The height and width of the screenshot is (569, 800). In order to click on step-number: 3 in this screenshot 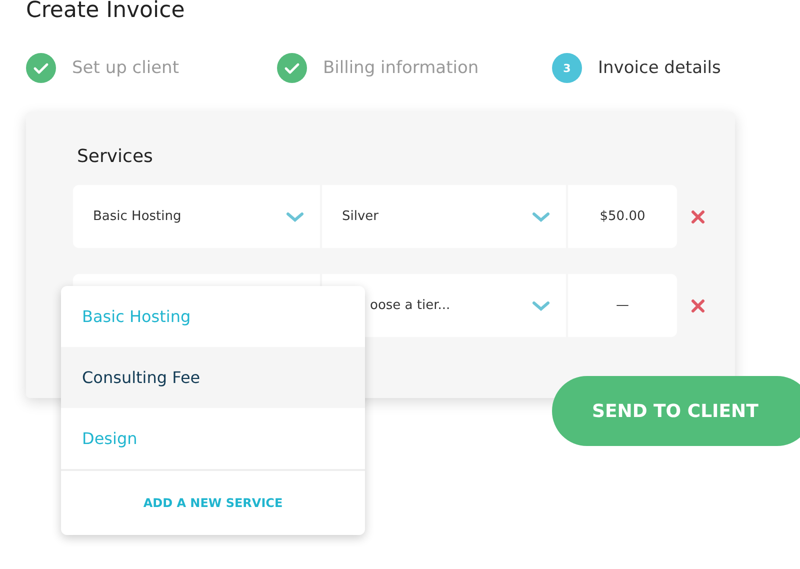, I will do `click(567, 68)`.